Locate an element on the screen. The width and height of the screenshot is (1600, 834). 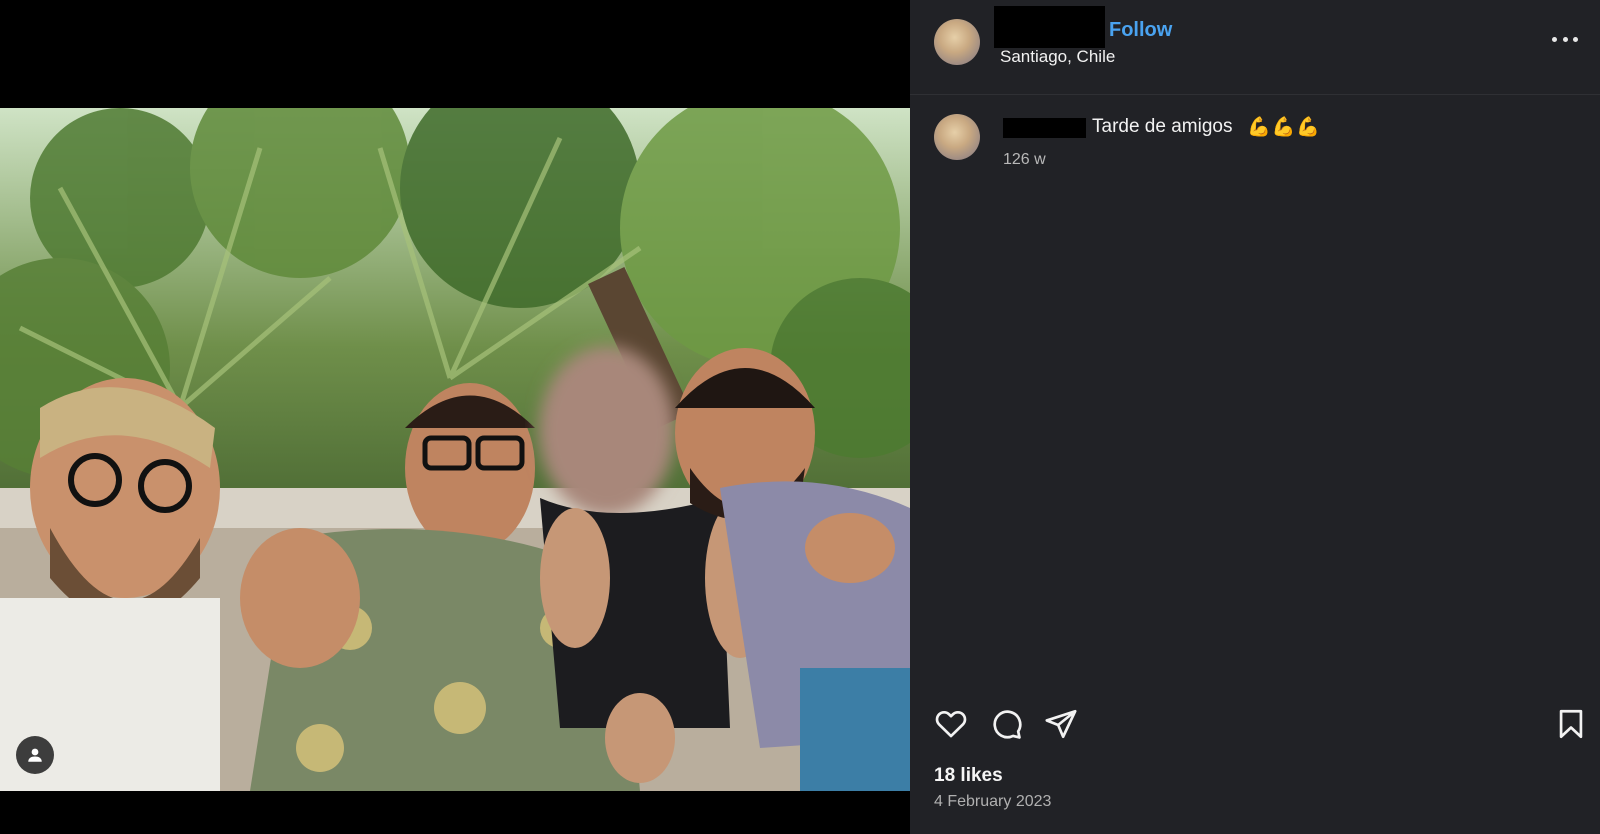
likes-count: 18 likes is located at coordinates (968, 776).